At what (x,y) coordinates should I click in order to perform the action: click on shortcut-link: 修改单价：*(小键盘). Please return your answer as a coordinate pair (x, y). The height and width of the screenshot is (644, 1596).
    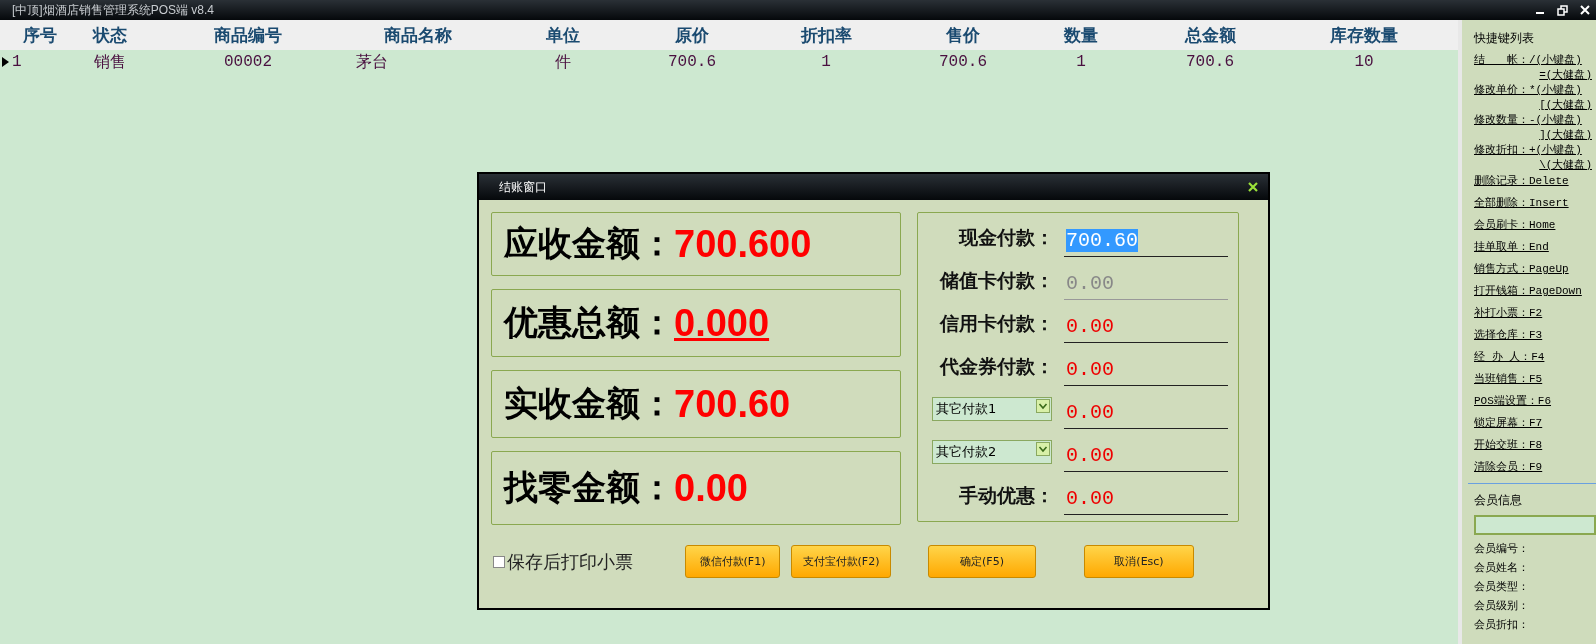
    Looking at the image, I should click on (1528, 90).